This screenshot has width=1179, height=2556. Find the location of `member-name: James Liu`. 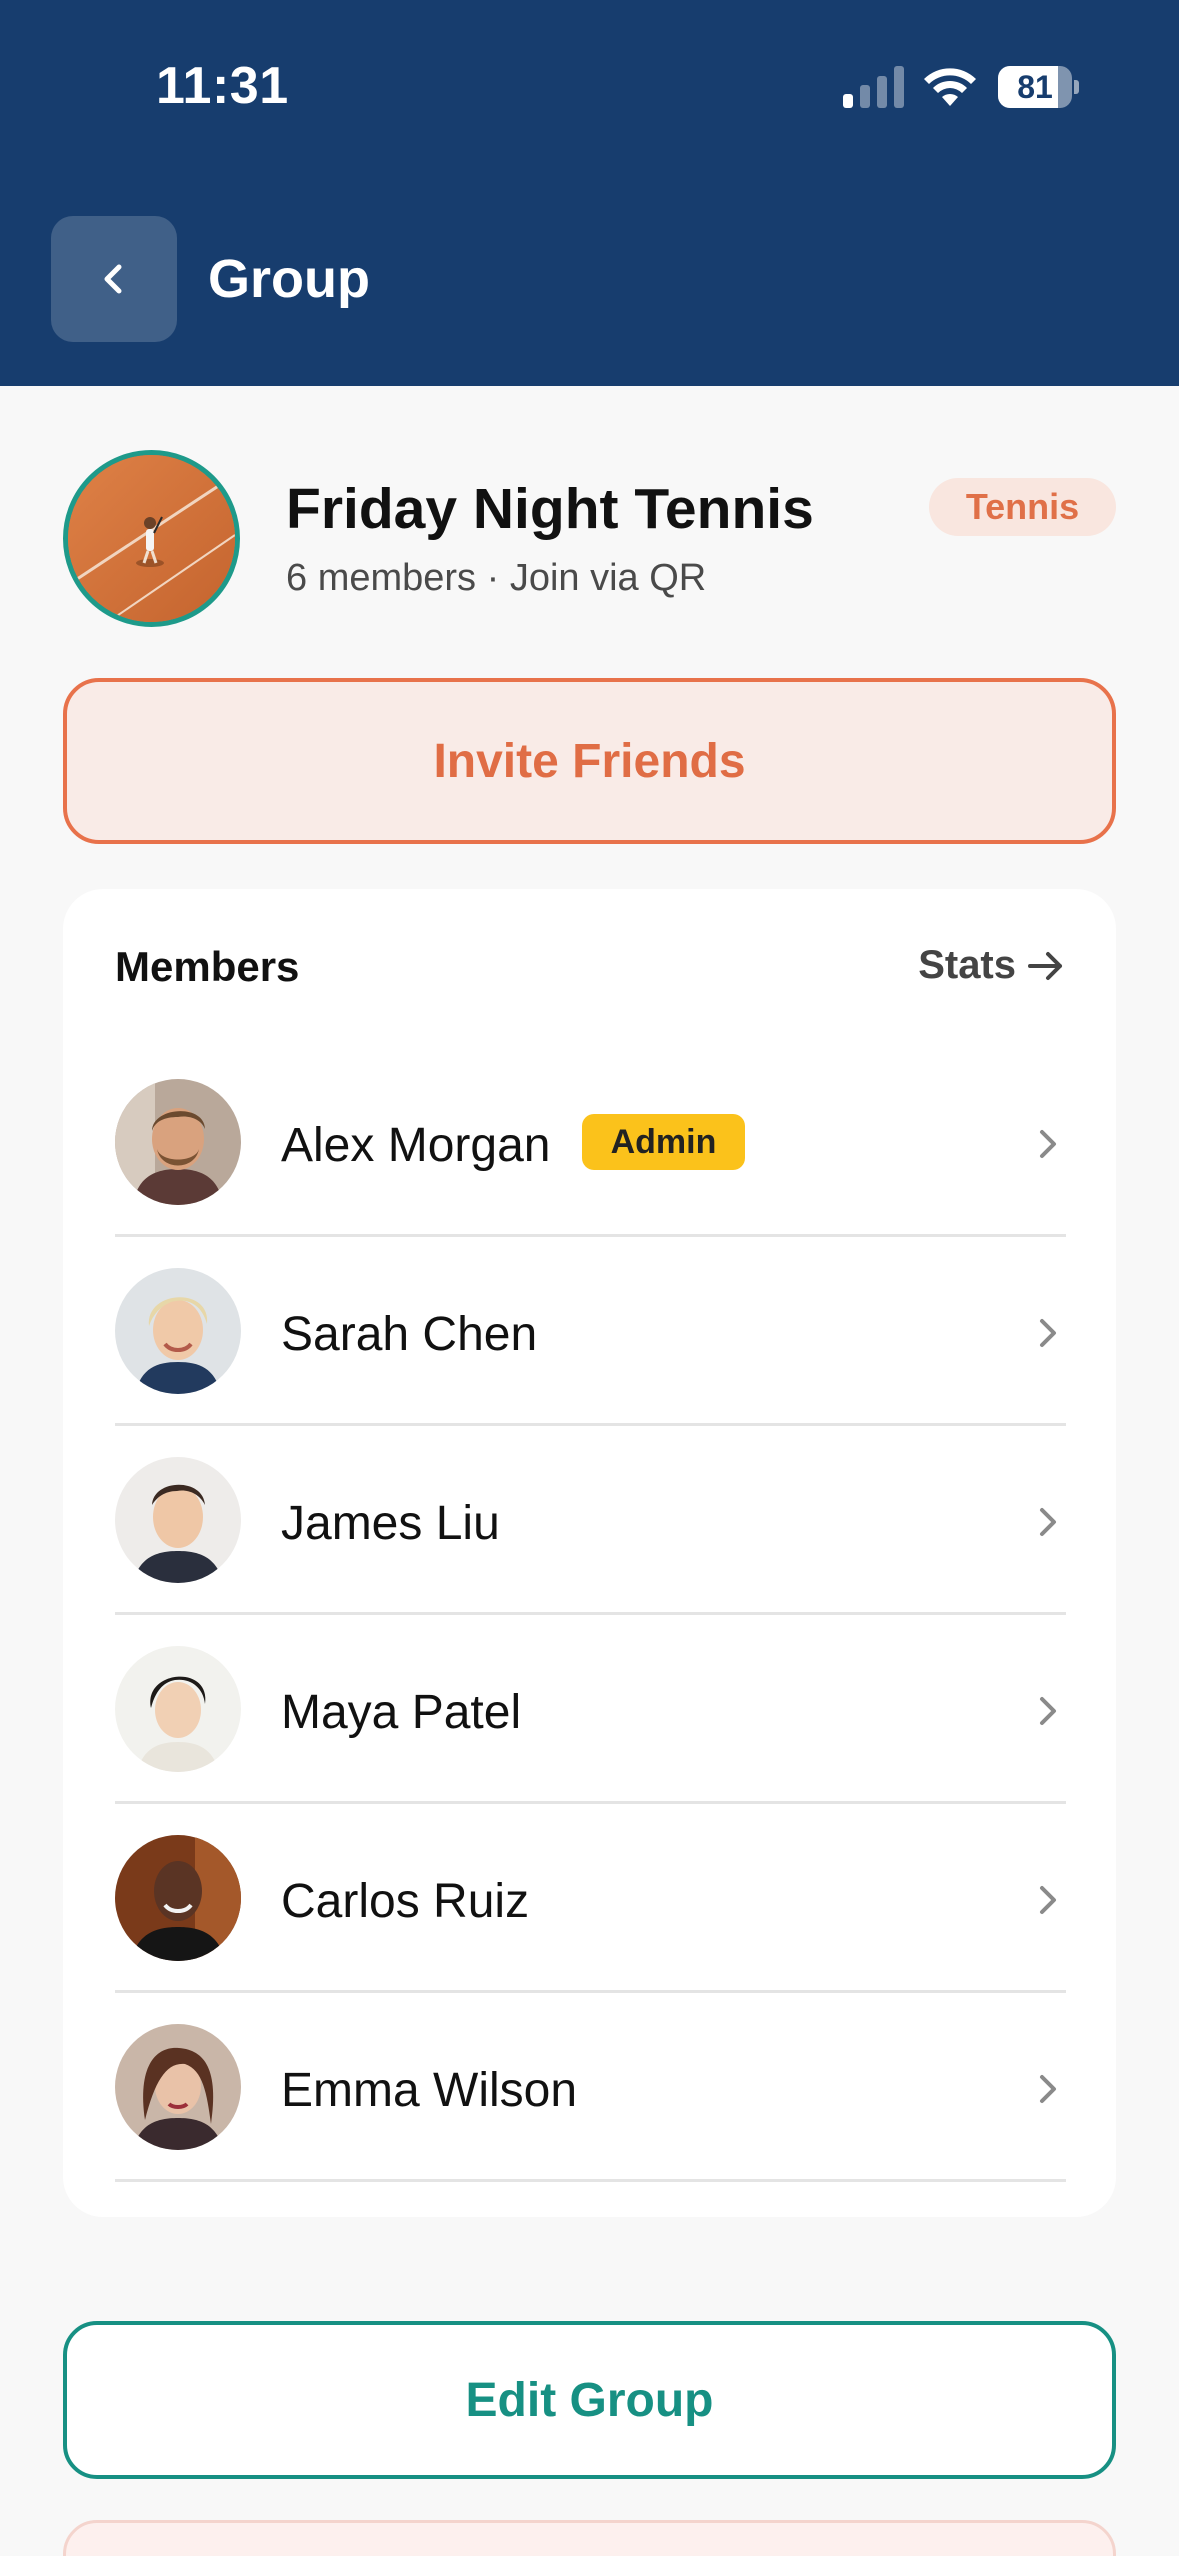

member-name: James Liu is located at coordinates (390, 1523).